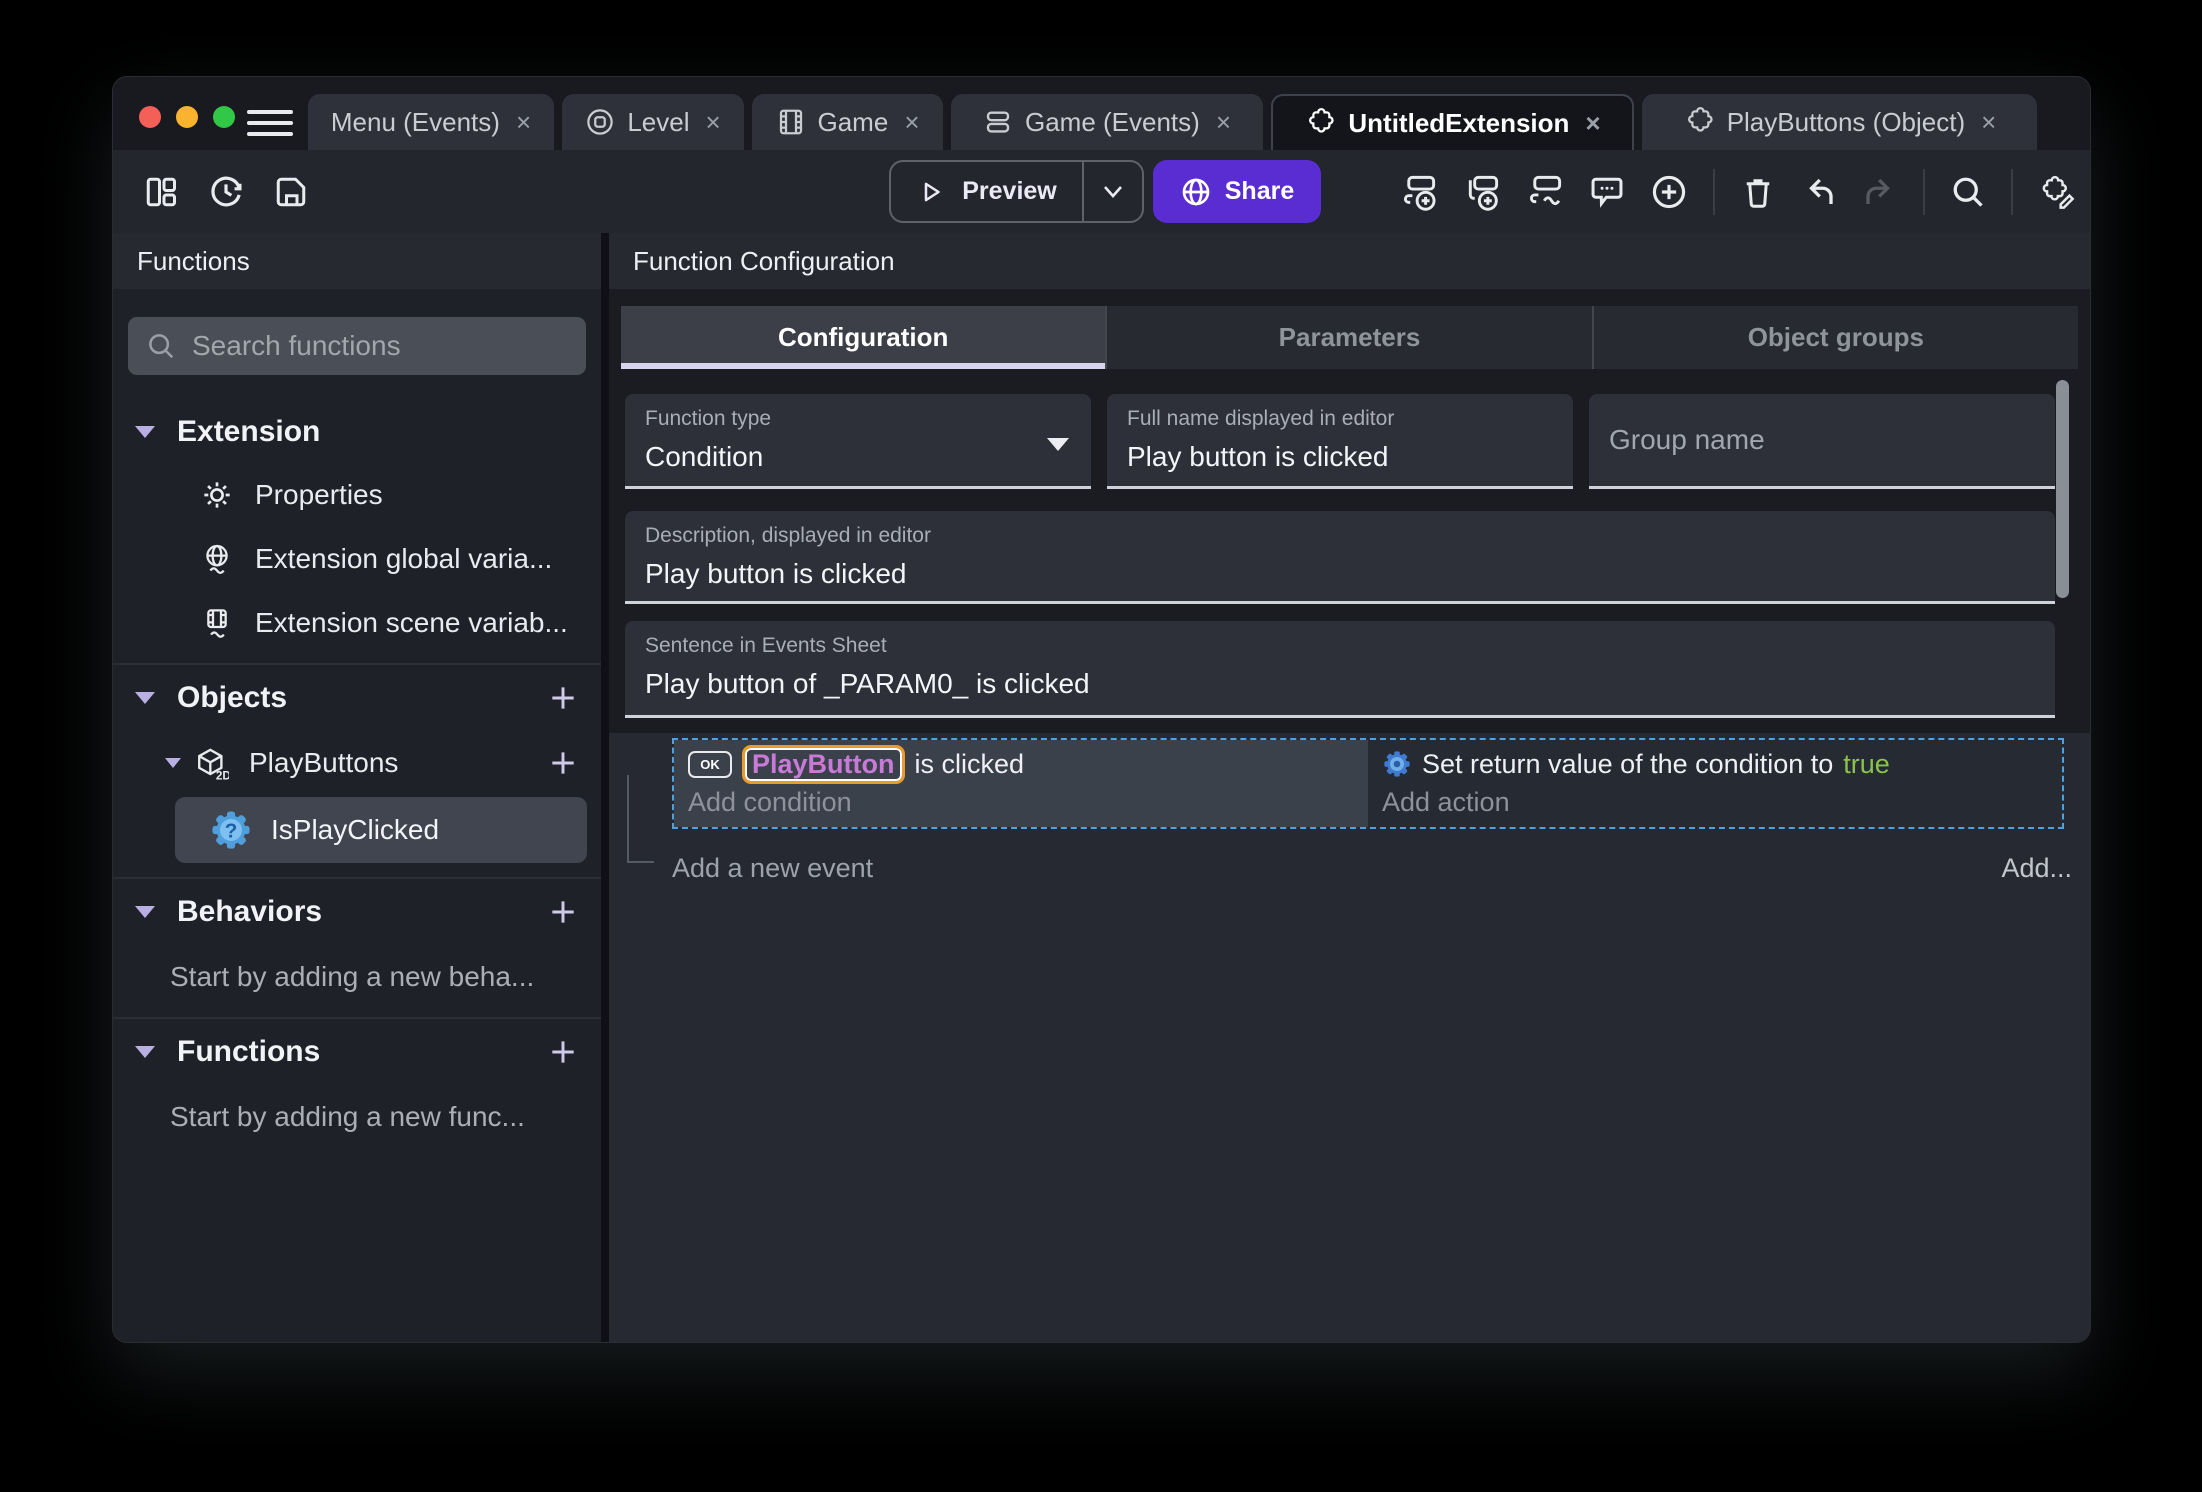  Describe the element at coordinates (357, 697) in the screenshot. I see `section-objects: Objects` at that location.